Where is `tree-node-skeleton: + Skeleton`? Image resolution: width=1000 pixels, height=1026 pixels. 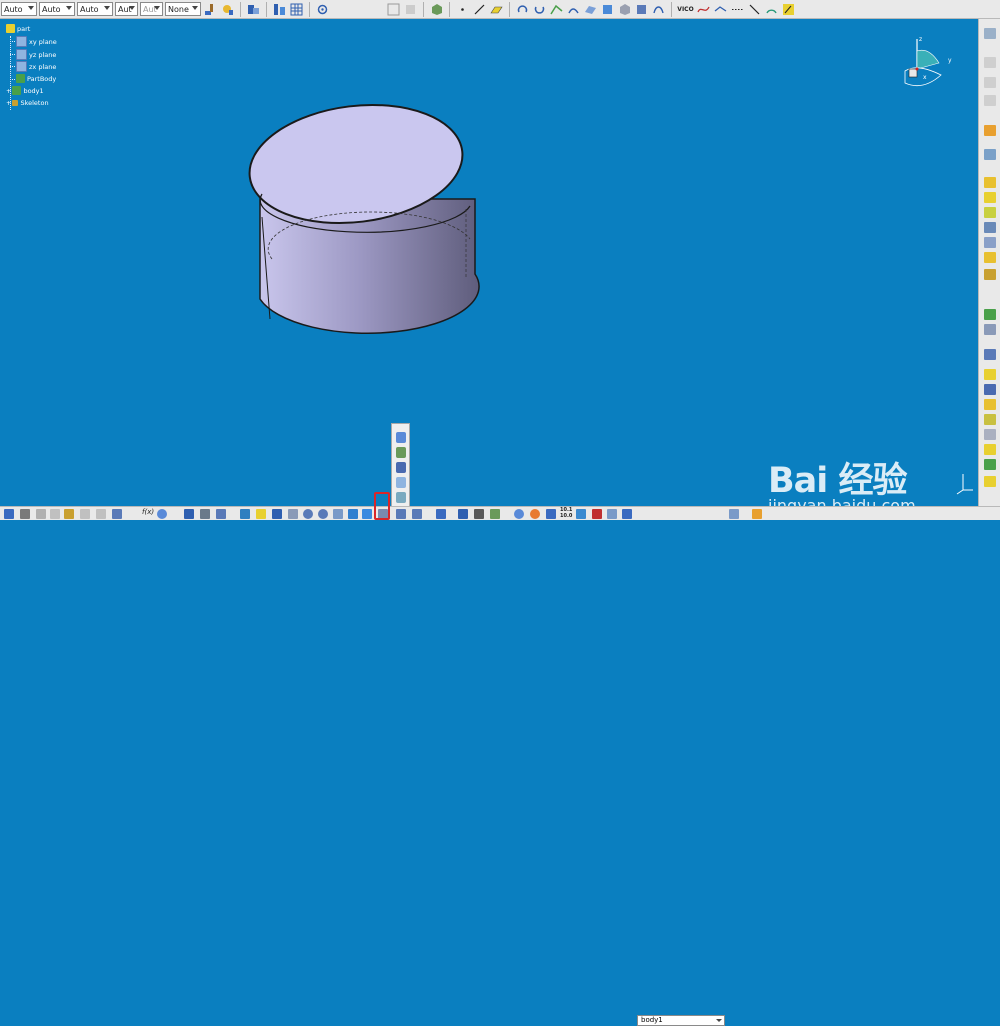 tree-node-skeleton: + Skeleton is located at coordinates (27, 103).